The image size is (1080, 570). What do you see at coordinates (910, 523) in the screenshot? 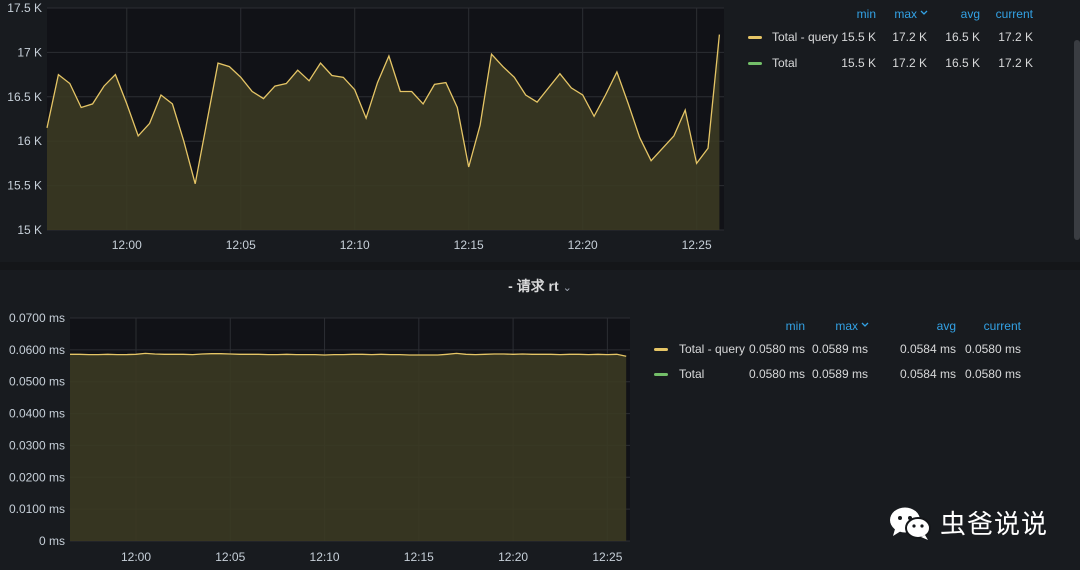
I see `wechat-icon` at bounding box center [910, 523].